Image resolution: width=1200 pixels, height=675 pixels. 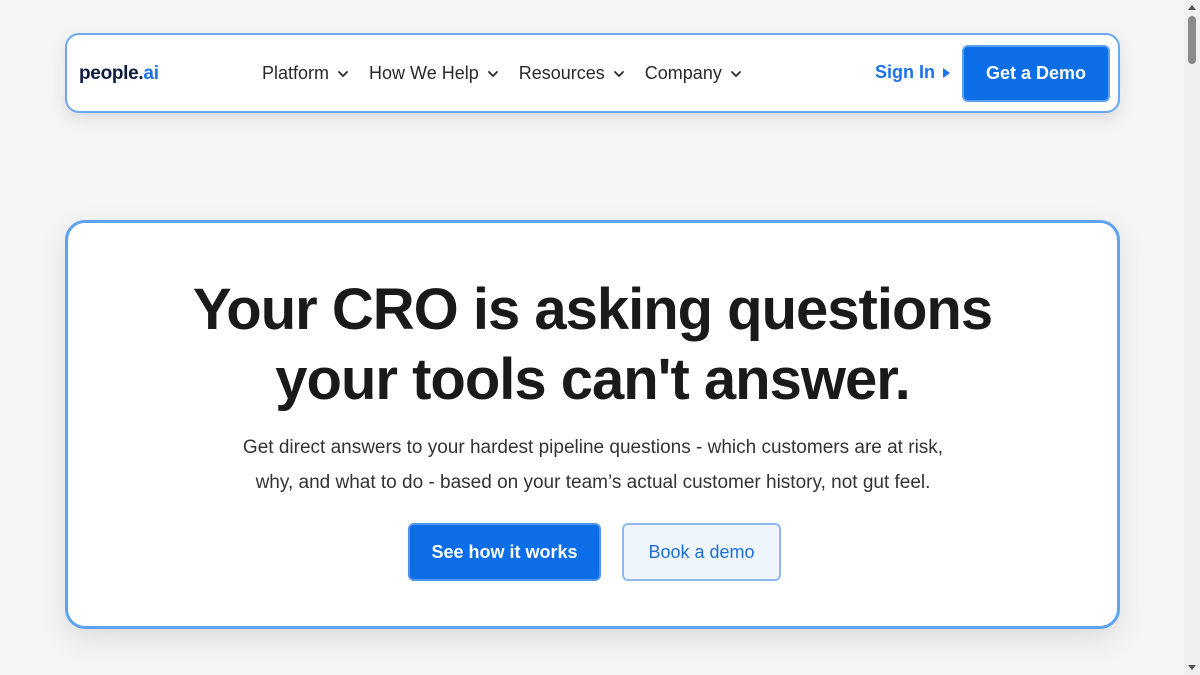 I want to click on nav-item-how-we-help: How We Help, so click(x=434, y=73).